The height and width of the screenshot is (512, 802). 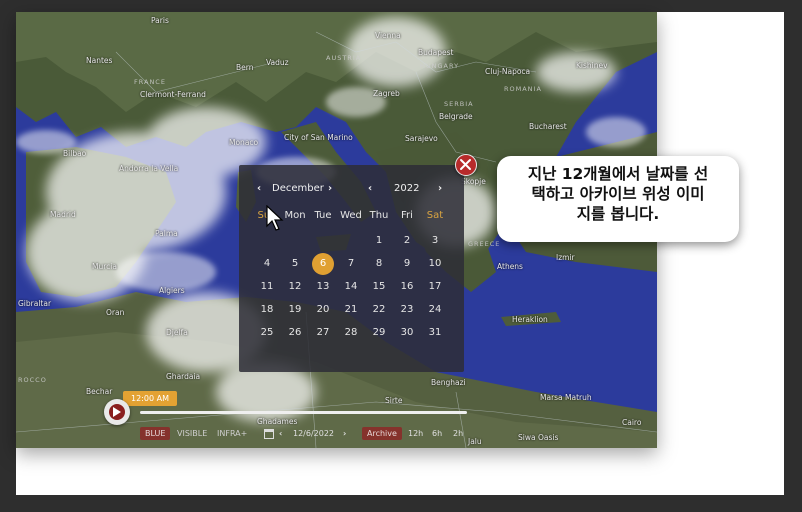 What do you see at coordinates (435, 241) in the screenshot?
I see `calendar-day: 3` at bounding box center [435, 241].